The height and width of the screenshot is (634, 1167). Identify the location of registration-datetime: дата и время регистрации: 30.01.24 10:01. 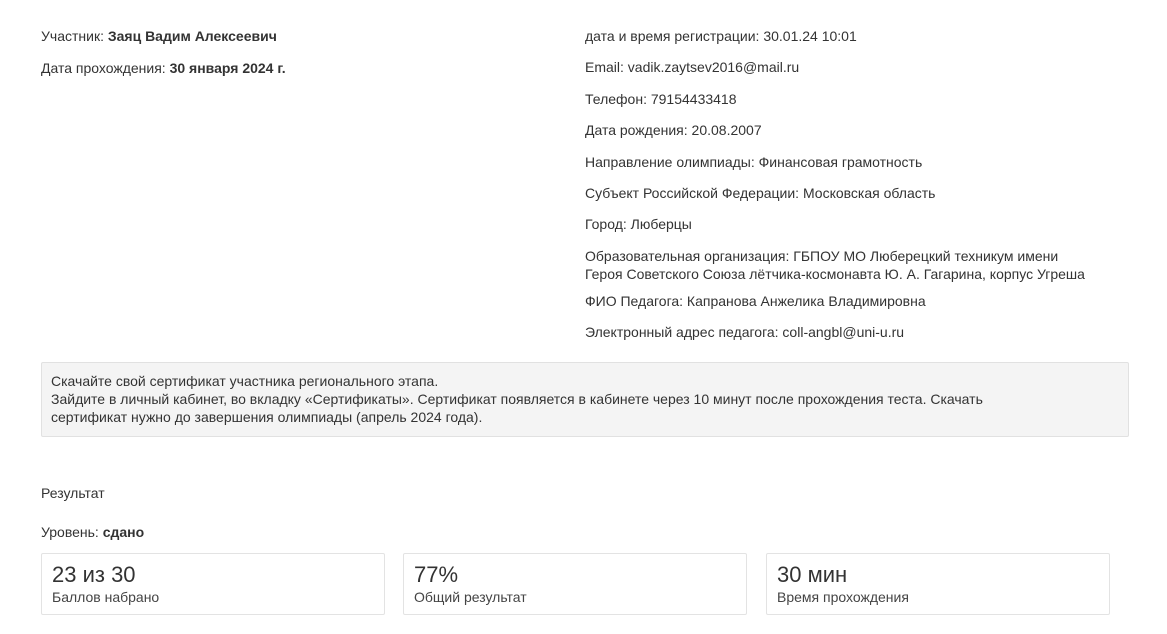
(721, 36).